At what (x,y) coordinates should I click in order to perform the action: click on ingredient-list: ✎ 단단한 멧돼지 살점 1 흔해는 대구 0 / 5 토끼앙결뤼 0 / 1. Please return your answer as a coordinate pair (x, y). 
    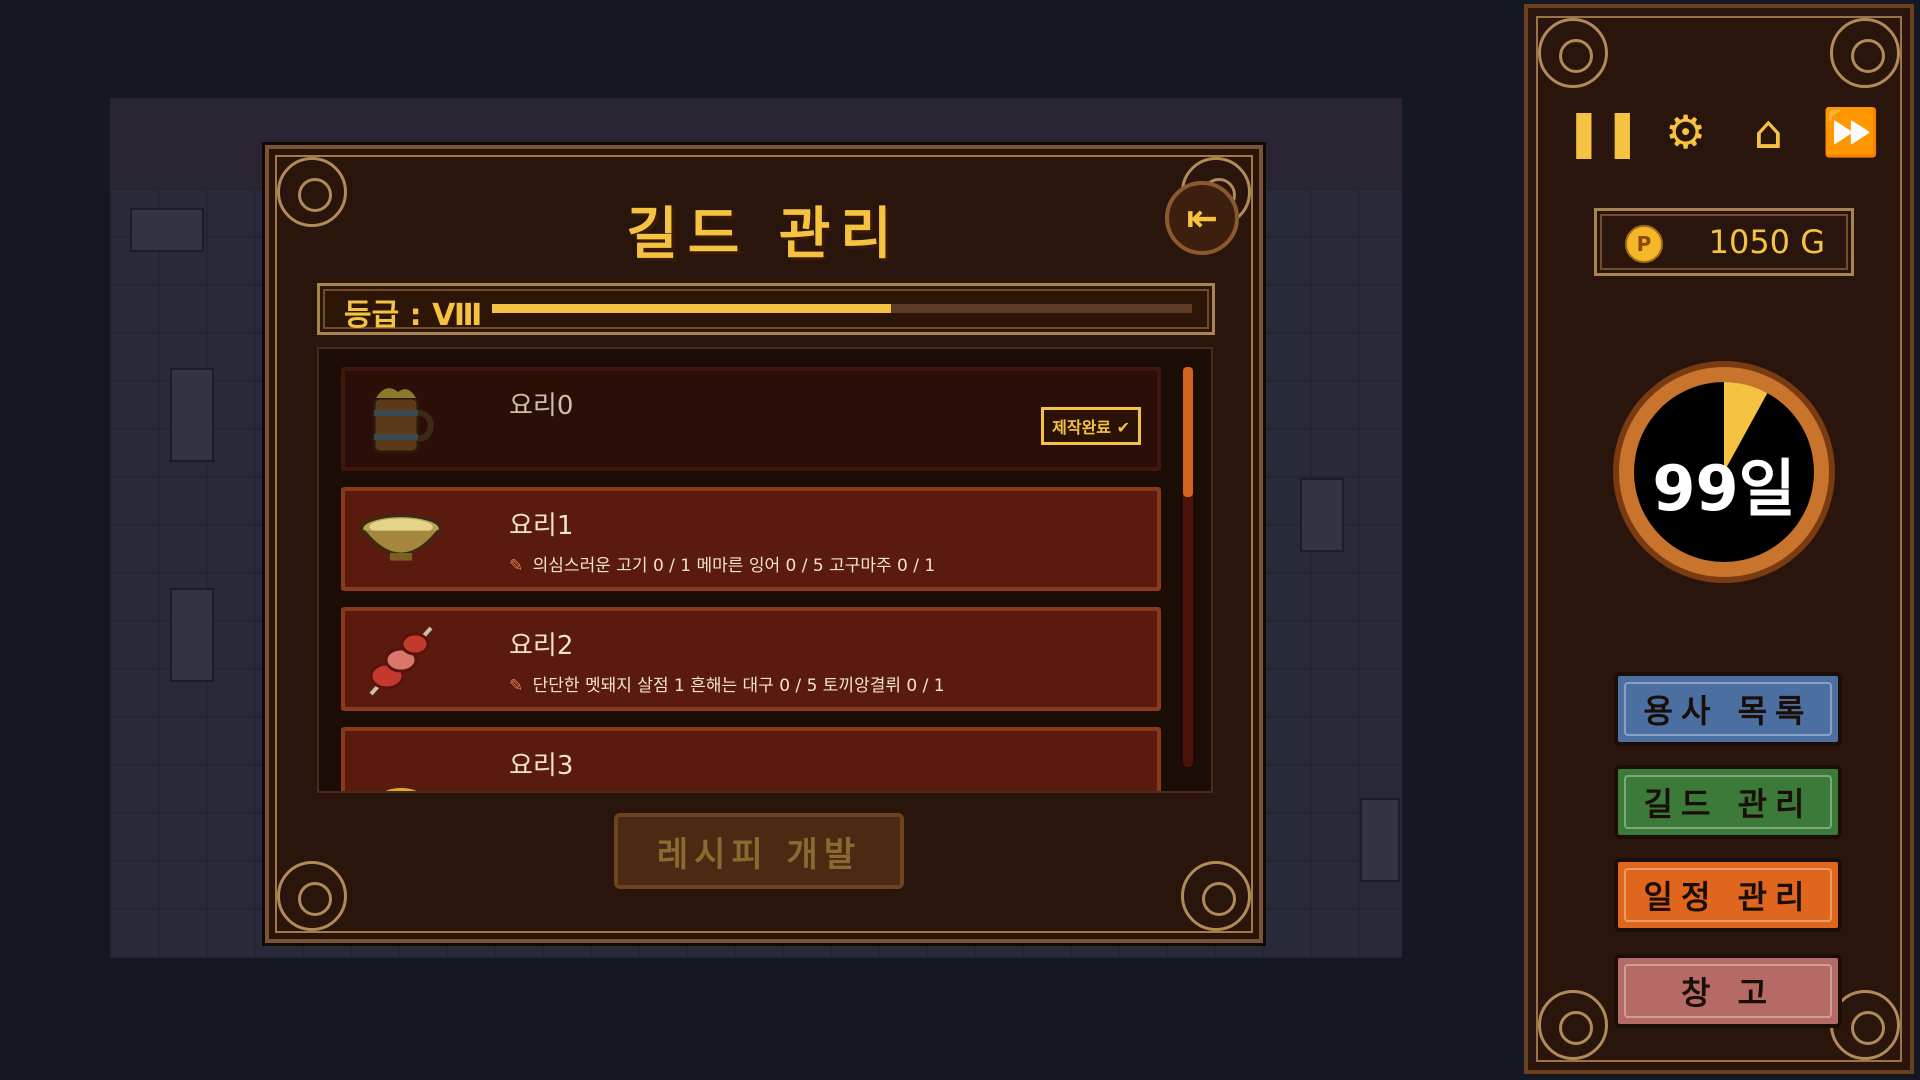
    Looking at the image, I should click on (727, 683).